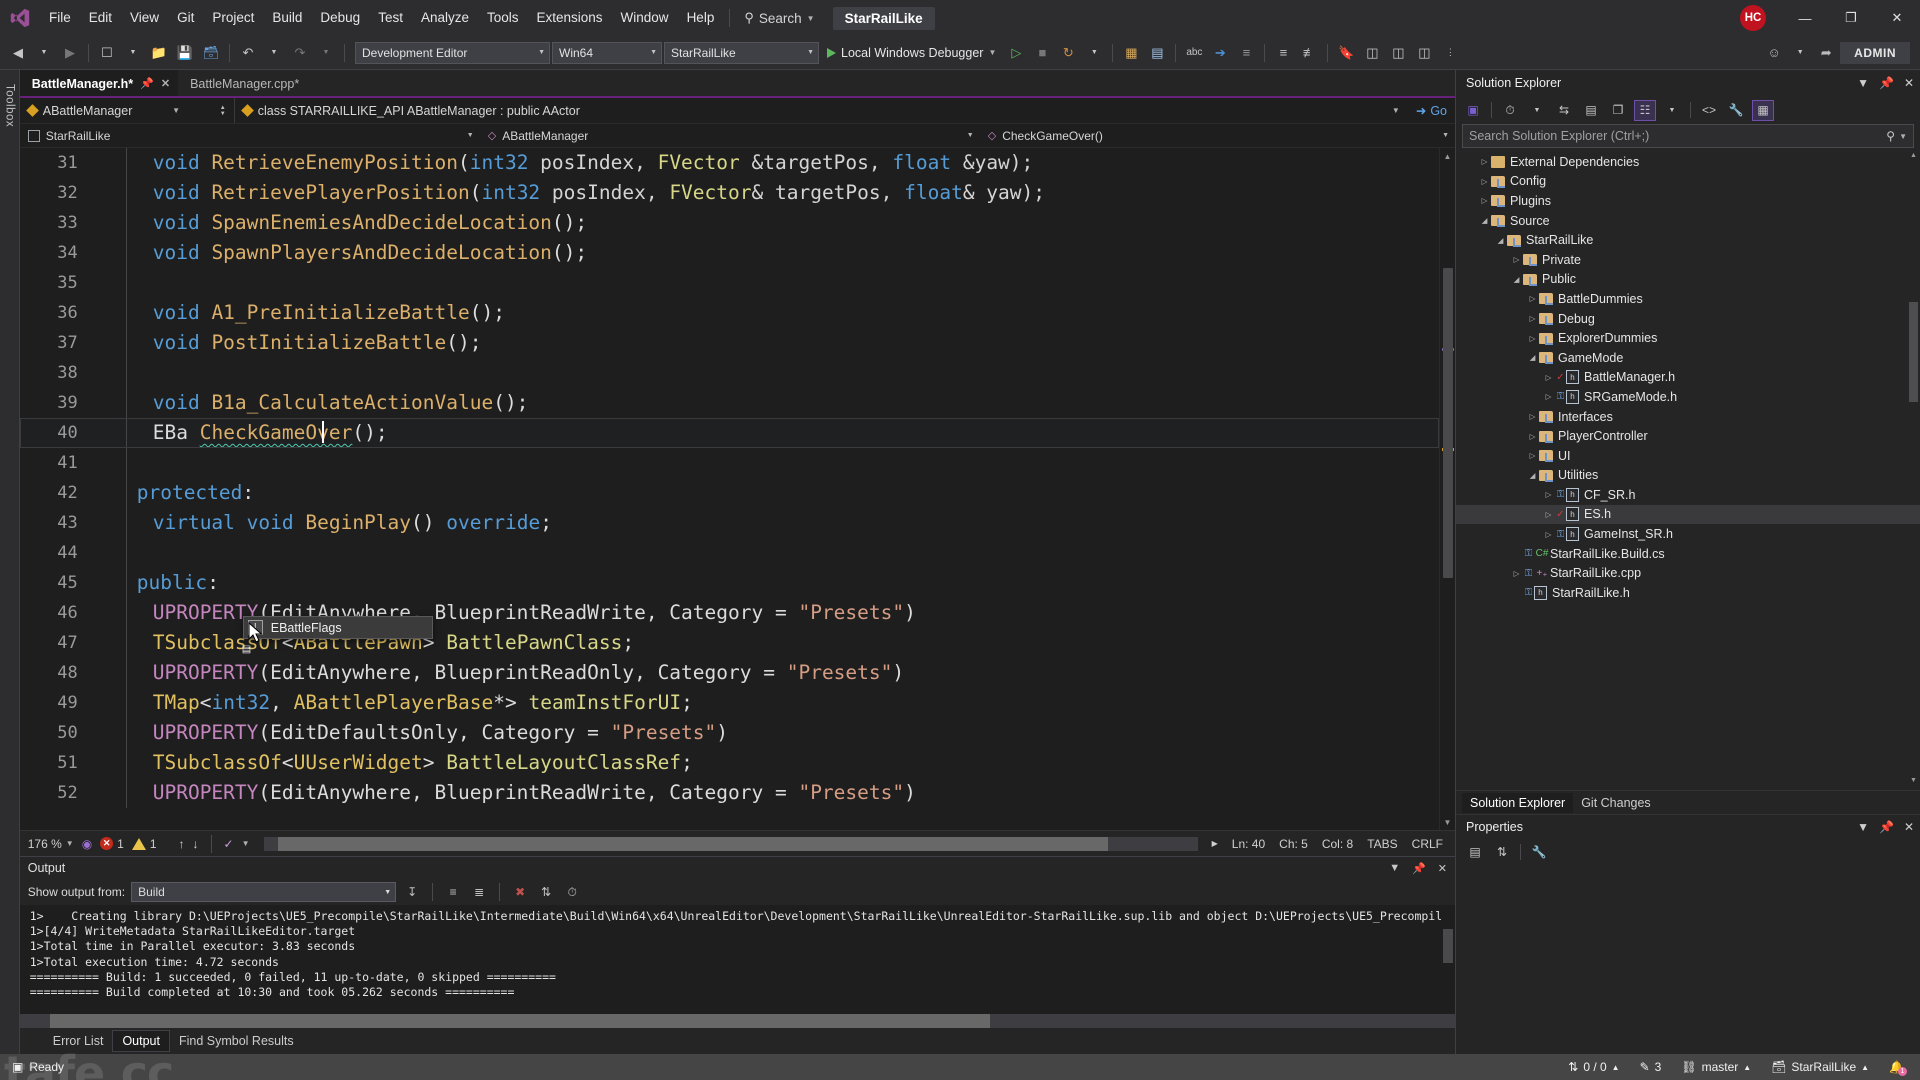 The height and width of the screenshot is (1080, 1920). Describe the element at coordinates (1447, 822) in the screenshot. I see `scroll-down-icon: ▼` at that location.